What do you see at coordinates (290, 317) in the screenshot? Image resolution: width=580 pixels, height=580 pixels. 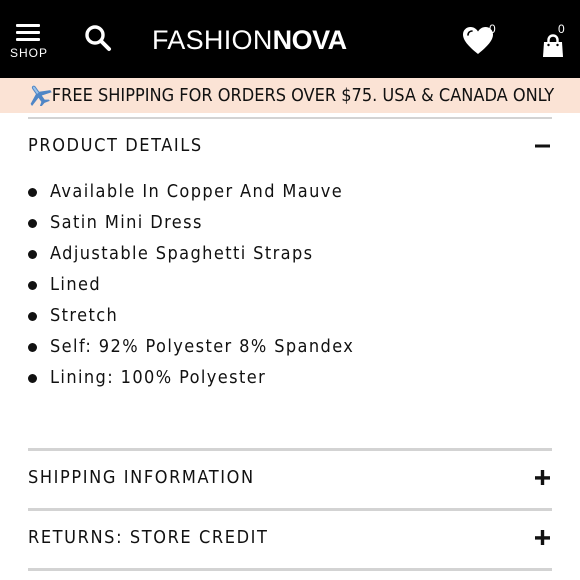 I see `list-item: Stretch` at bounding box center [290, 317].